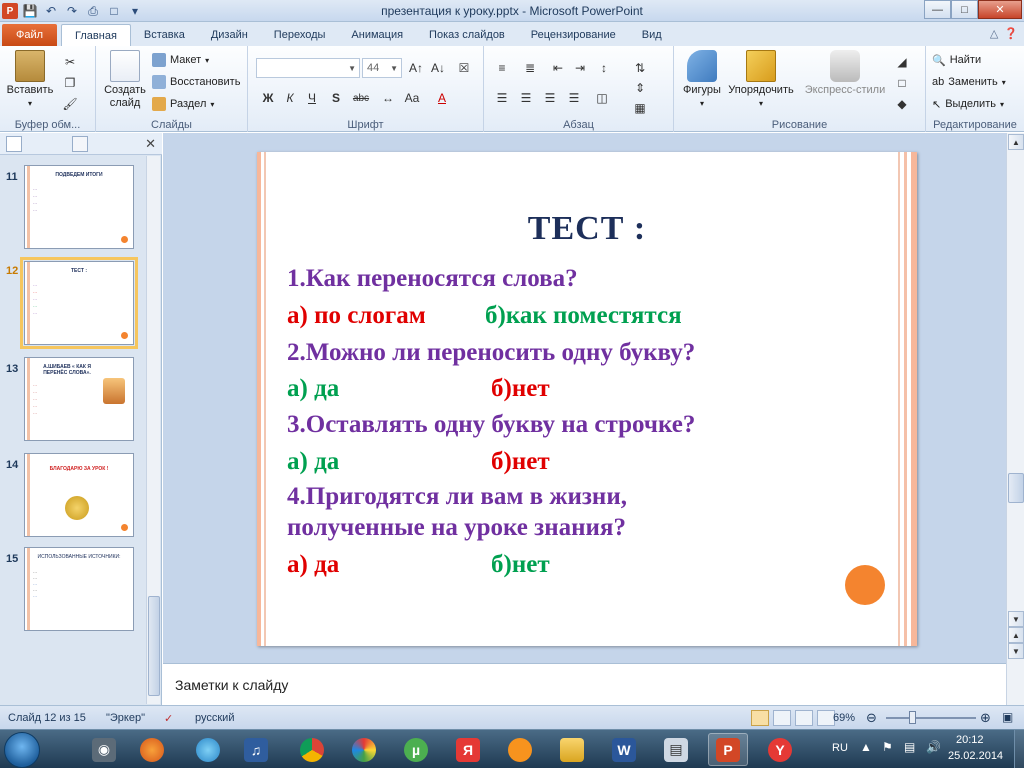 The image size is (1024, 768). I want to click on columns-icon: ◫, so click(602, 98).